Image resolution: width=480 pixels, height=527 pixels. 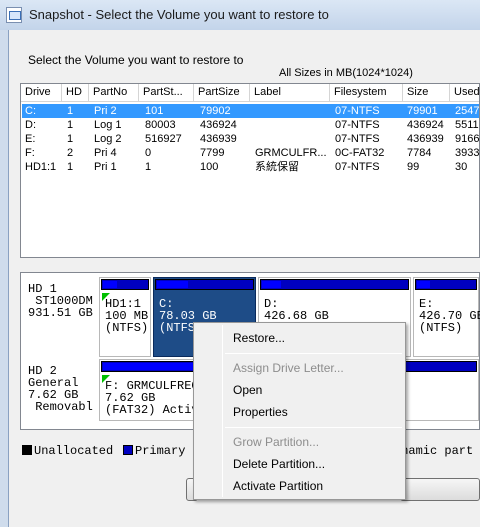 I want to click on column-header-partno: PartNo, so click(x=114, y=93).